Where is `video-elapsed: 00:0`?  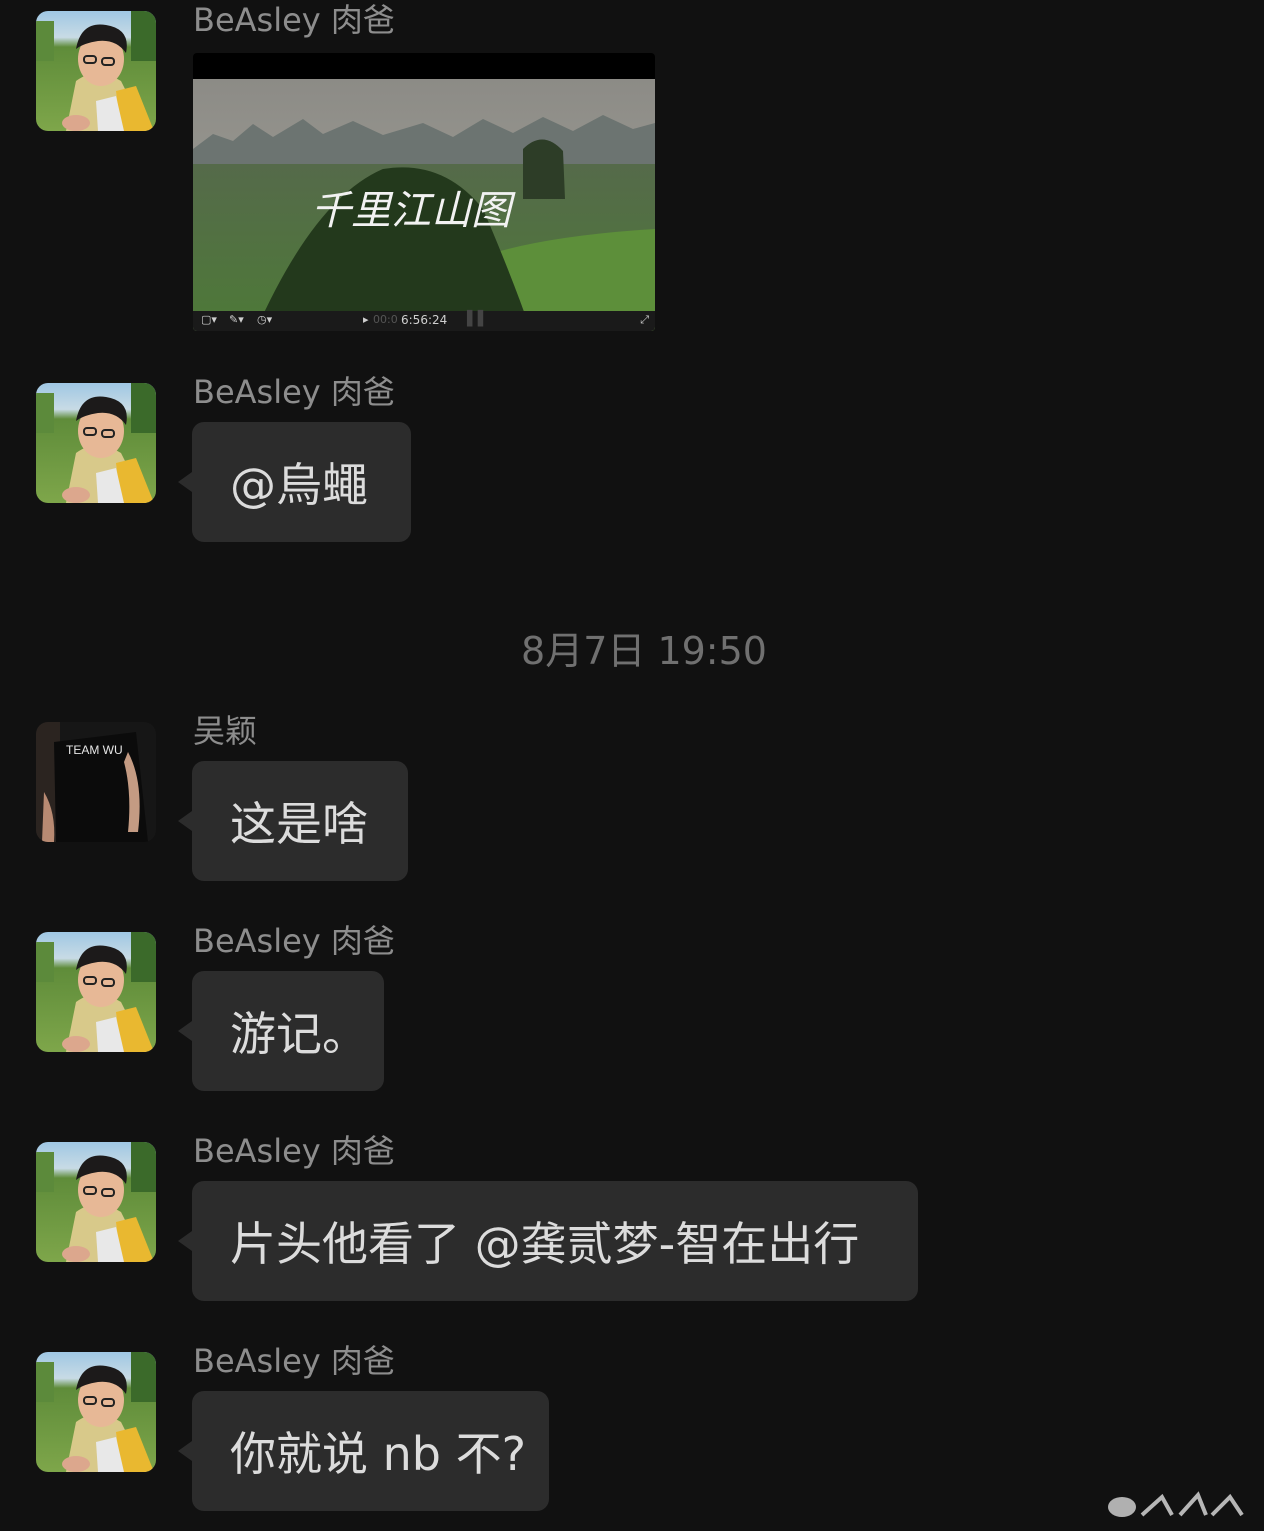 video-elapsed: 00:0 is located at coordinates (385, 319).